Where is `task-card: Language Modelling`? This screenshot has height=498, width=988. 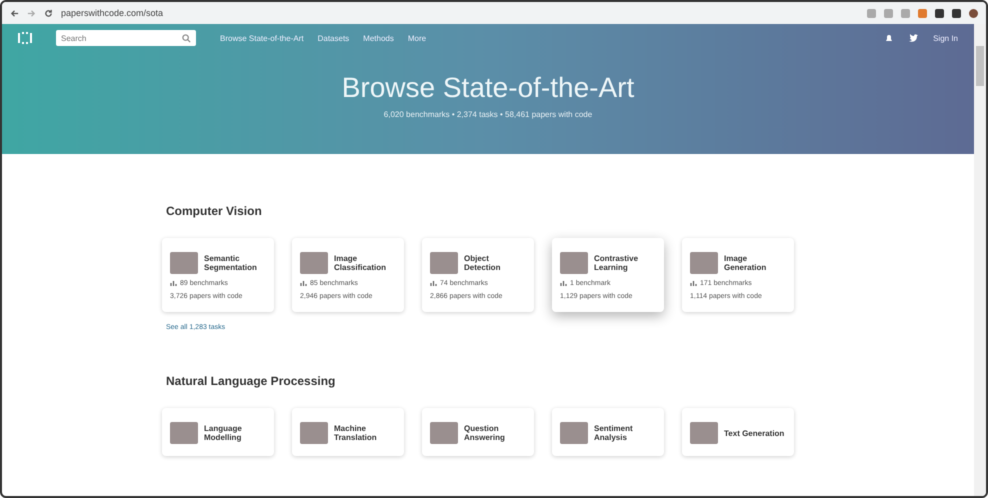
task-card: Language Modelling is located at coordinates (218, 432).